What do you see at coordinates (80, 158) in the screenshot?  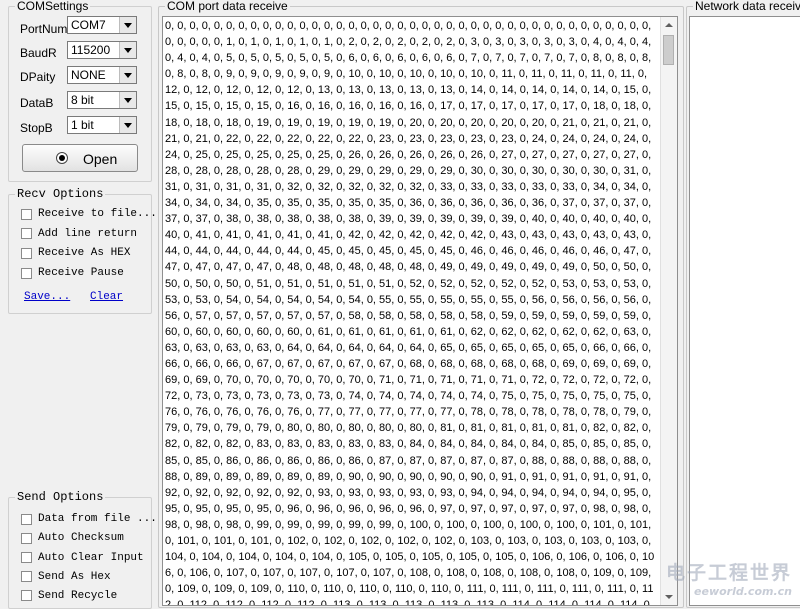 I see `open-button: Open` at bounding box center [80, 158].